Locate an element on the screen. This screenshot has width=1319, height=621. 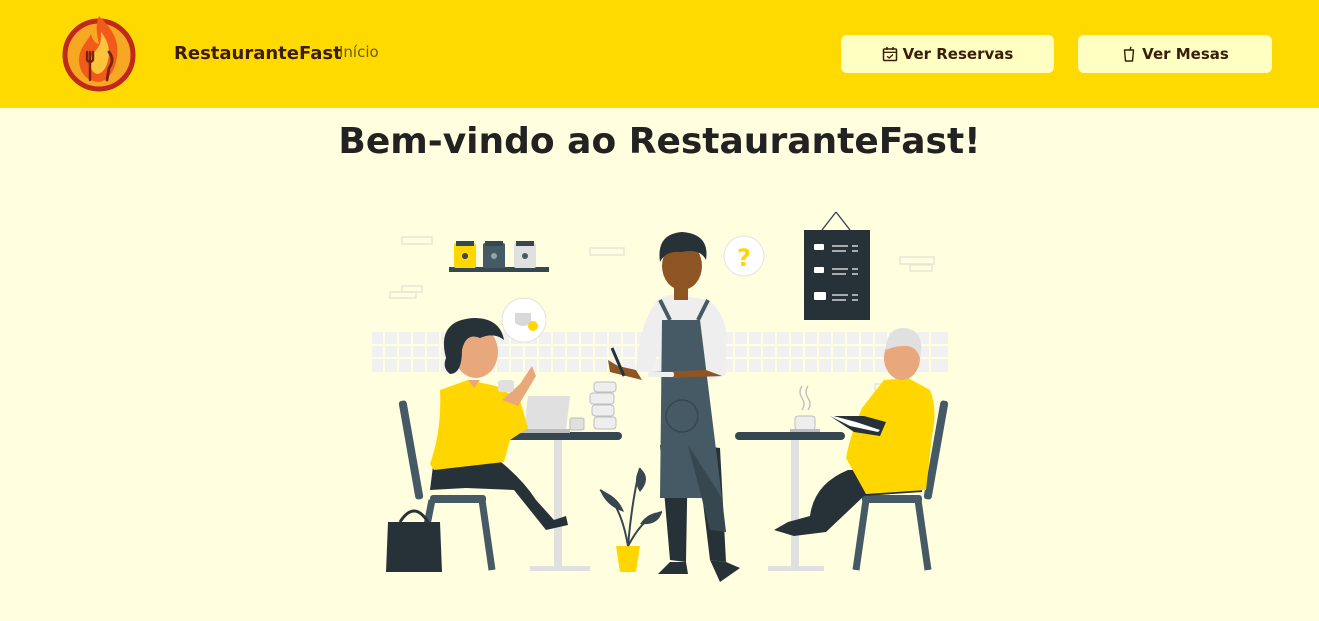
ver-mesas-button: Ver Mesas is located at coordinates (1175, 54).